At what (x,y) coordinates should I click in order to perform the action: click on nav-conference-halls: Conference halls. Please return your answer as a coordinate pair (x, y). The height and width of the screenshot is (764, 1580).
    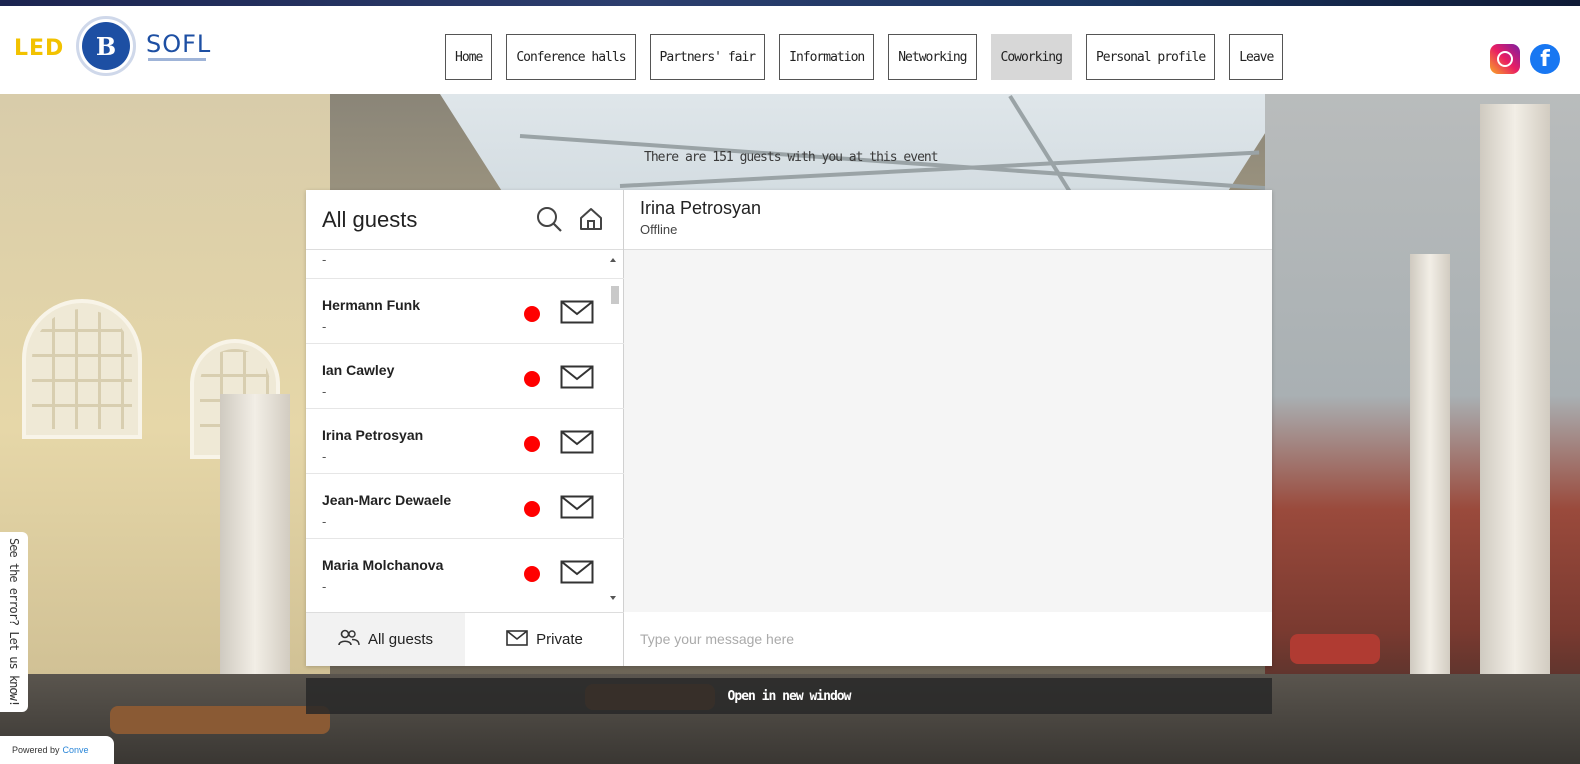
    Looking at the image, I should click on (571, 57).